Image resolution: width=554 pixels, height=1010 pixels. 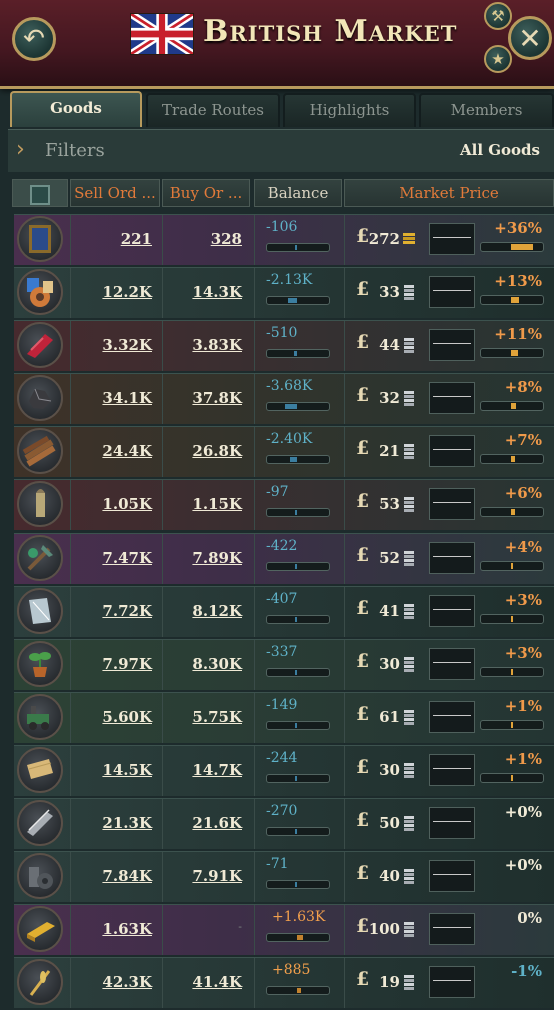 What do you see at coordinates (500, 150) in the screenshot?
I see `filter-value: All Goods` at bounding box center [500, 150].